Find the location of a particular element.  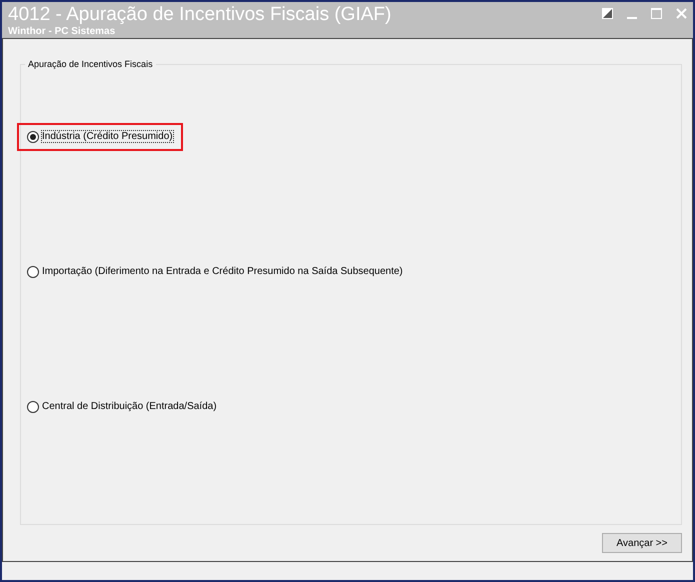

window-subtitle: Winthor - PC Sistemas is located at coordinates (62, 31).